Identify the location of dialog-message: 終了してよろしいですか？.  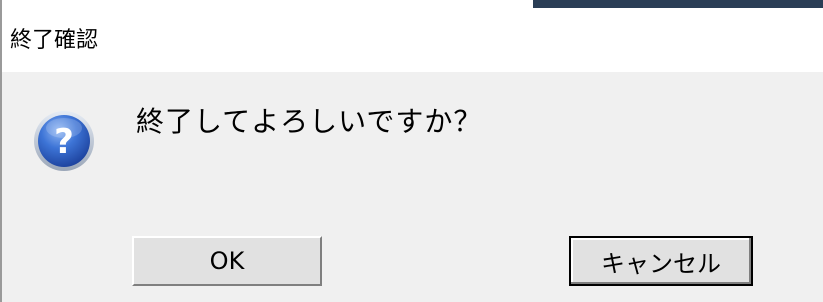
(309, 121).